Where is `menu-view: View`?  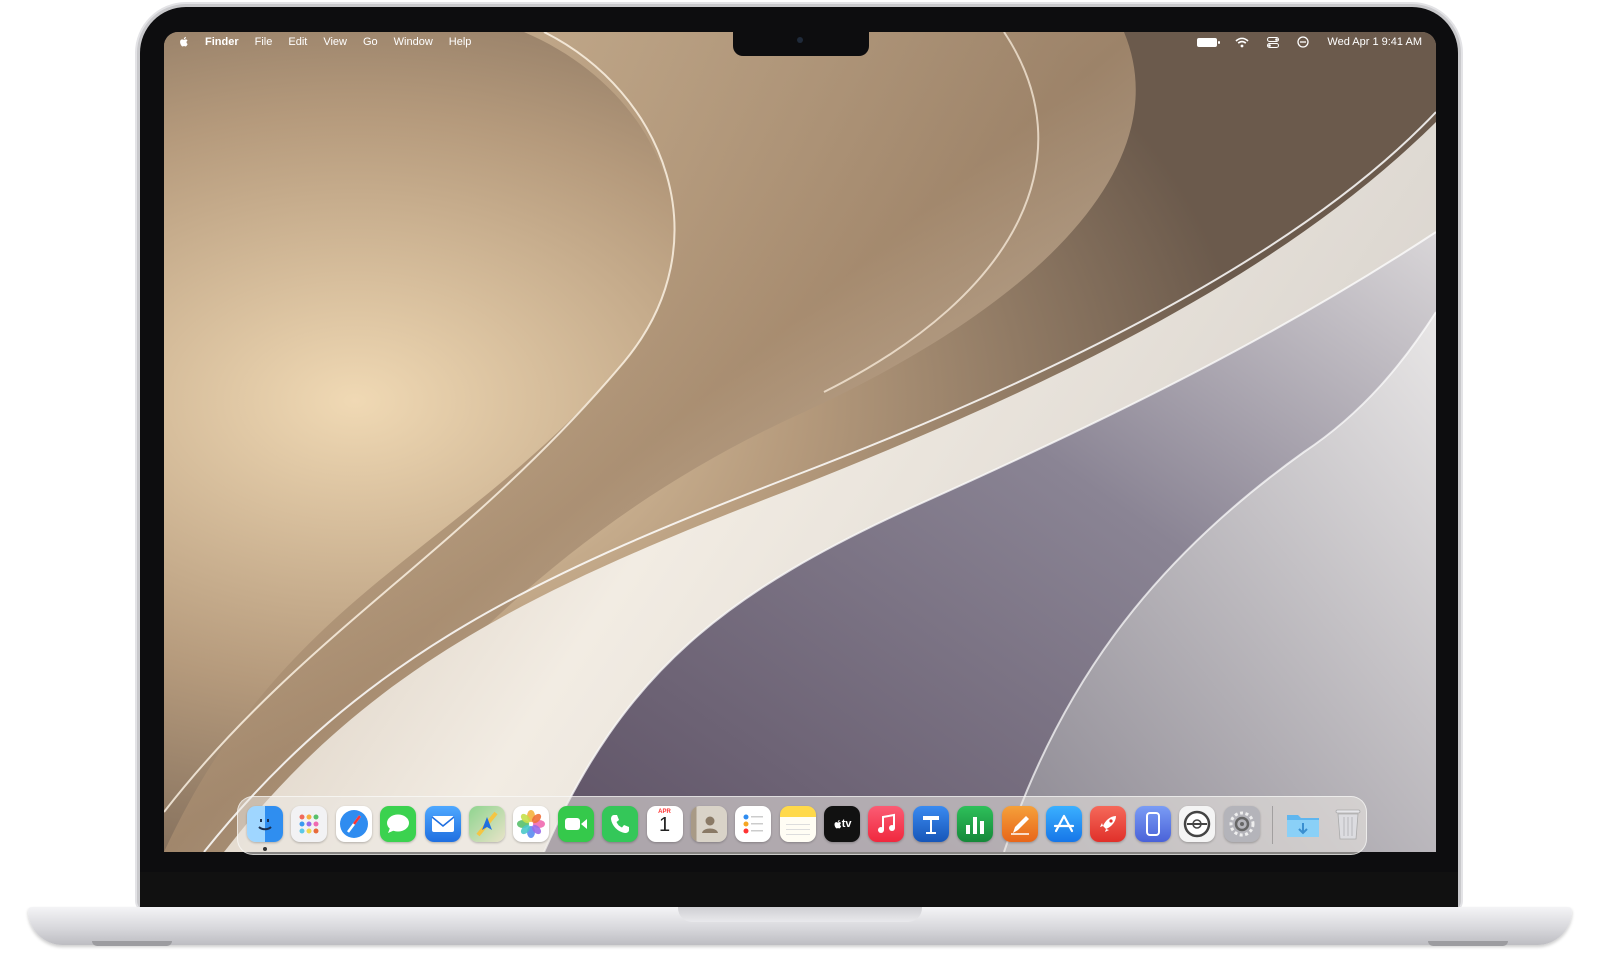
menu-view: View is located at coordinates (335, 42).